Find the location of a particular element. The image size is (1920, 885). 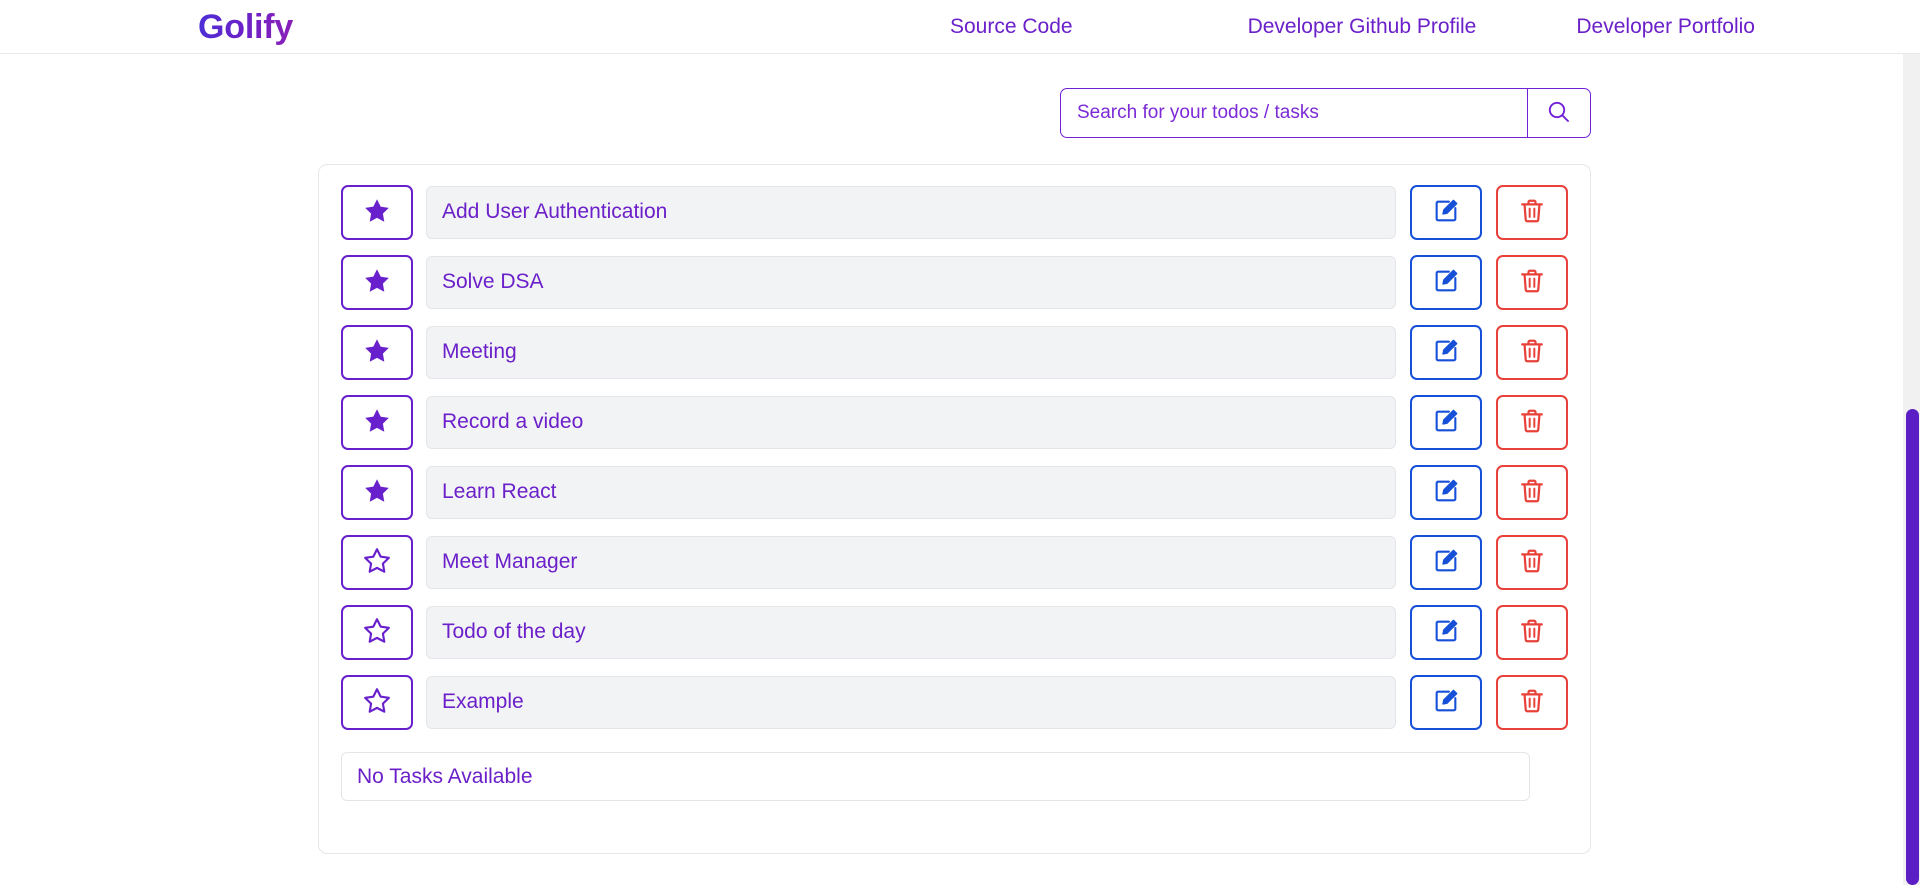

task-label: Todo of the day is located at coordinates (911, 632).